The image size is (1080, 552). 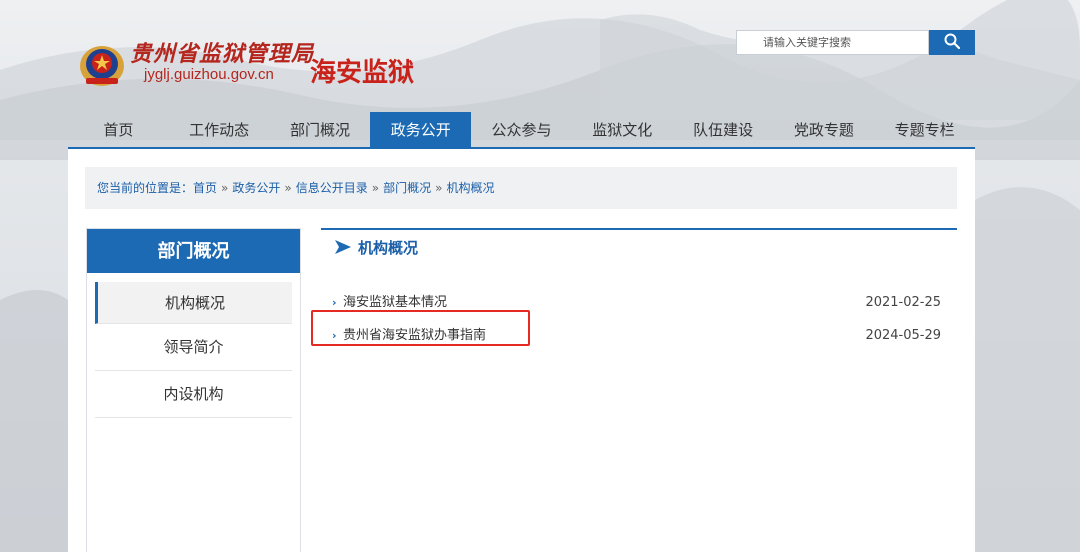 I want to click on breadcrumb-link-org-overview: 机构概况, so click(x=470, y=188).